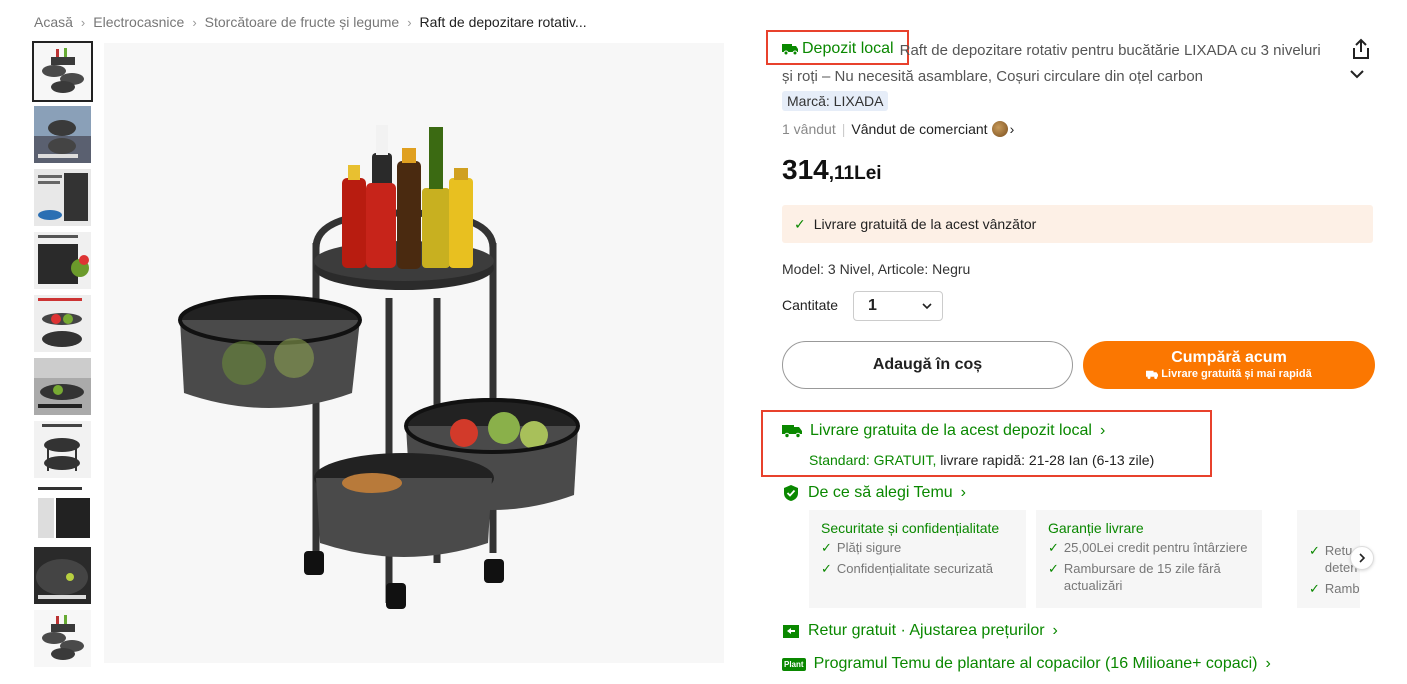 The height and width of the screenshot is (684, 1407). Describe the element at coordinates (848, 48) in the screenshot. I see `local-tag-label: Depozit local` at that location.